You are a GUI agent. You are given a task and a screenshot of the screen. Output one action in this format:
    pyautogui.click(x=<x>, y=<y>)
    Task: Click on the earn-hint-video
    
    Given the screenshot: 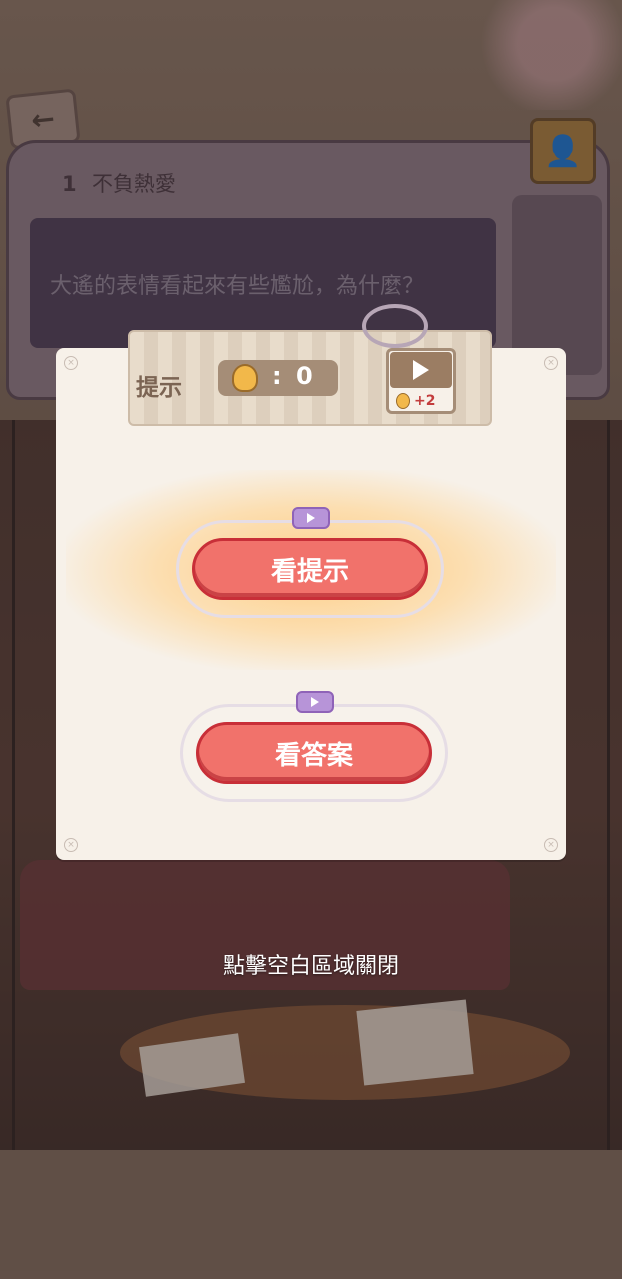 What is the action you would take?
    pyautogui.click(x=421, y=370)
    